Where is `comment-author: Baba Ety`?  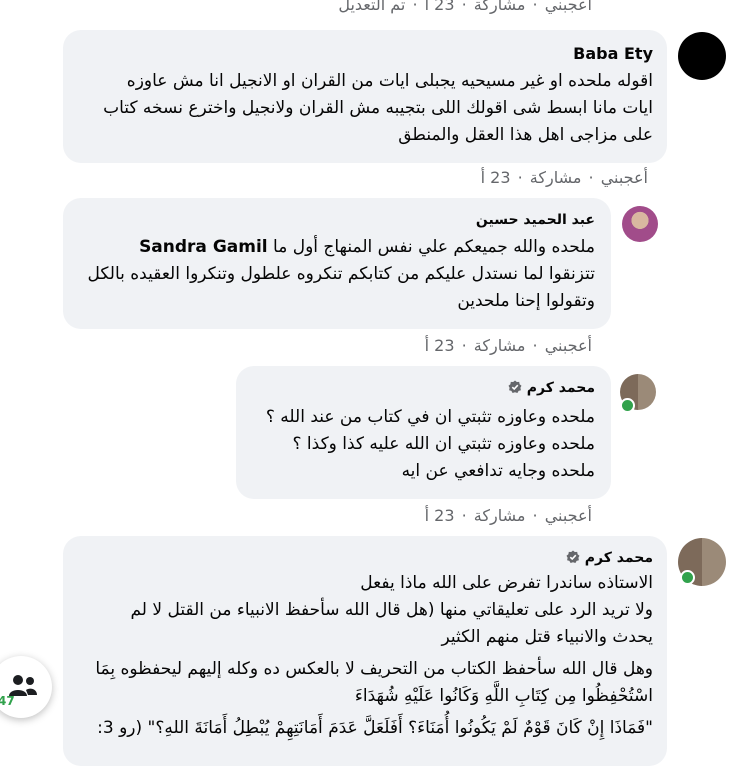 comment-author: Baba Ety is located at coordinates (613, 53).